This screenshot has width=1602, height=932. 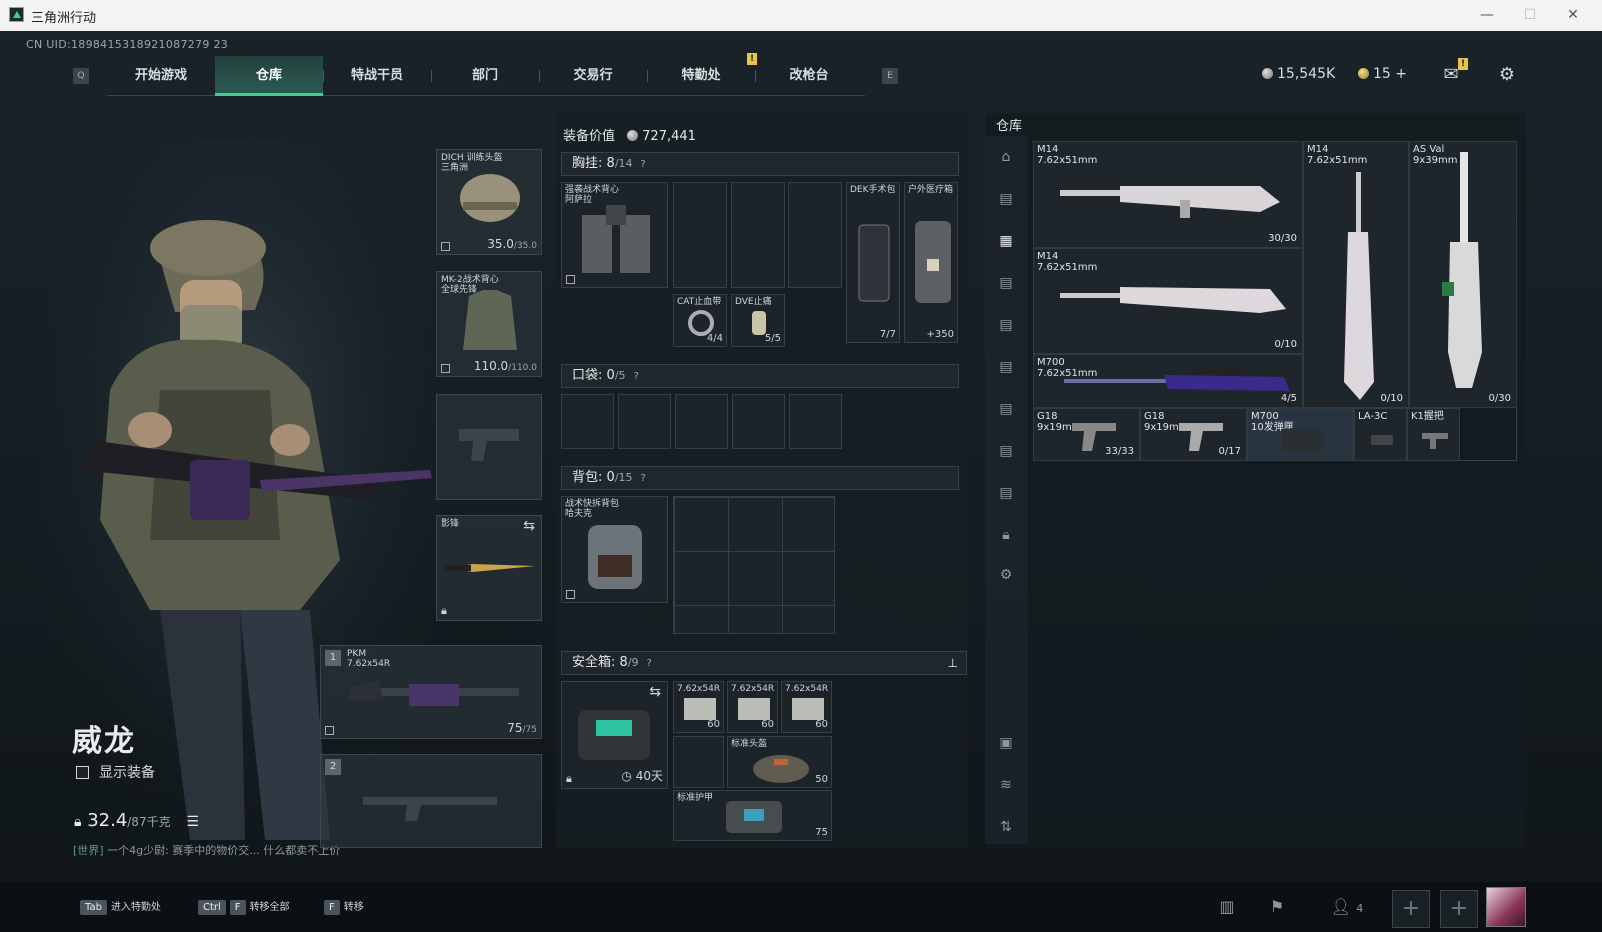 What do you see at coordinates (610, 477) in the screenshot?
I see `backpack-count: 0` at bounding box center [610, 477].